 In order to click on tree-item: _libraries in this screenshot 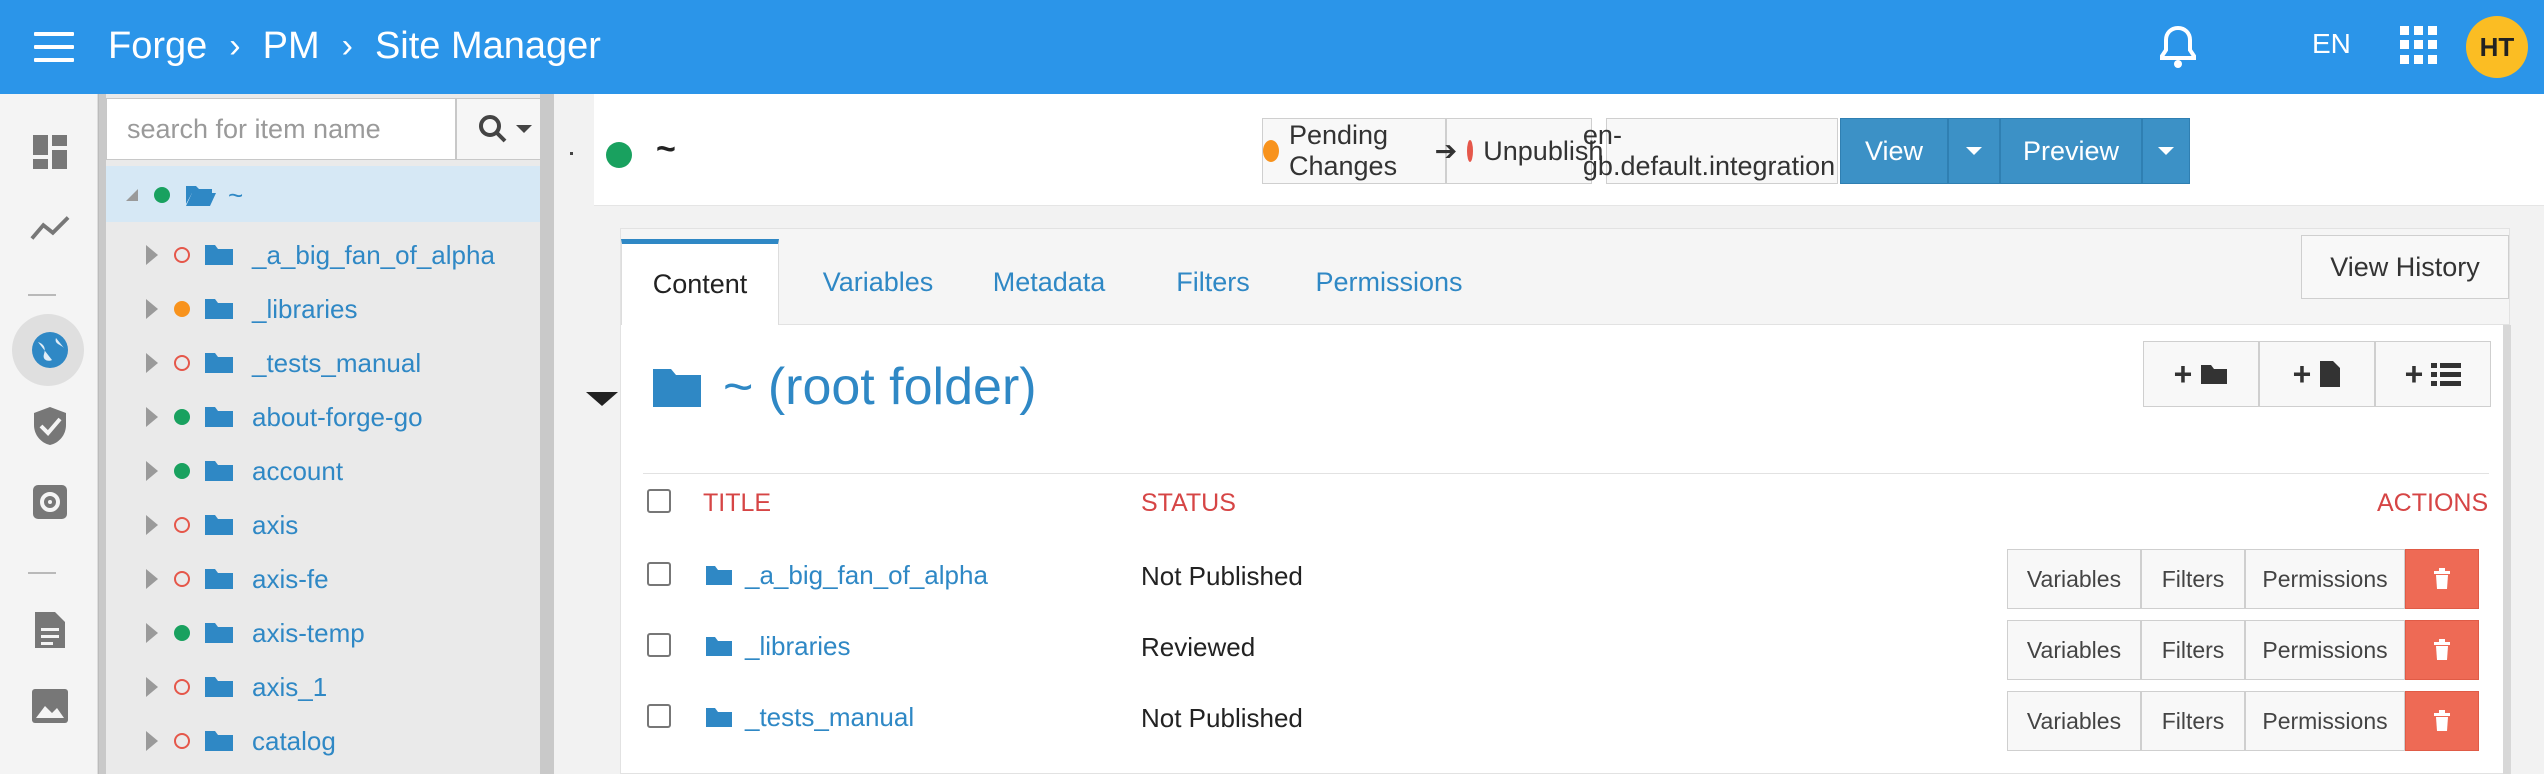, I will do `click(323, 309)`.